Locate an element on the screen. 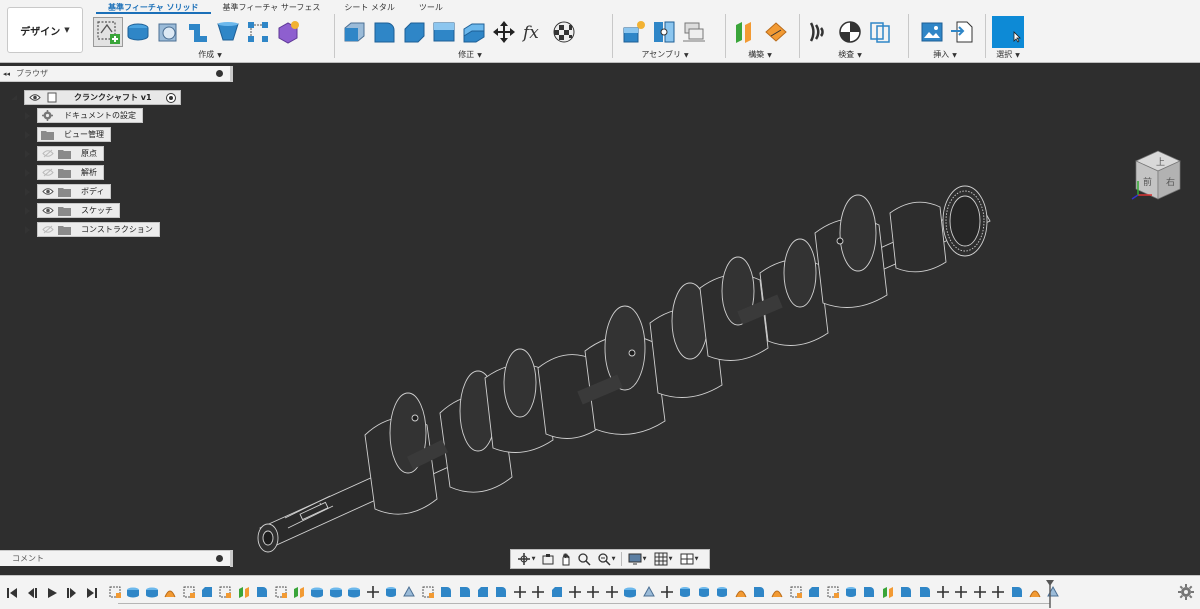  zoom-icon is located at coordinates (584, 559).